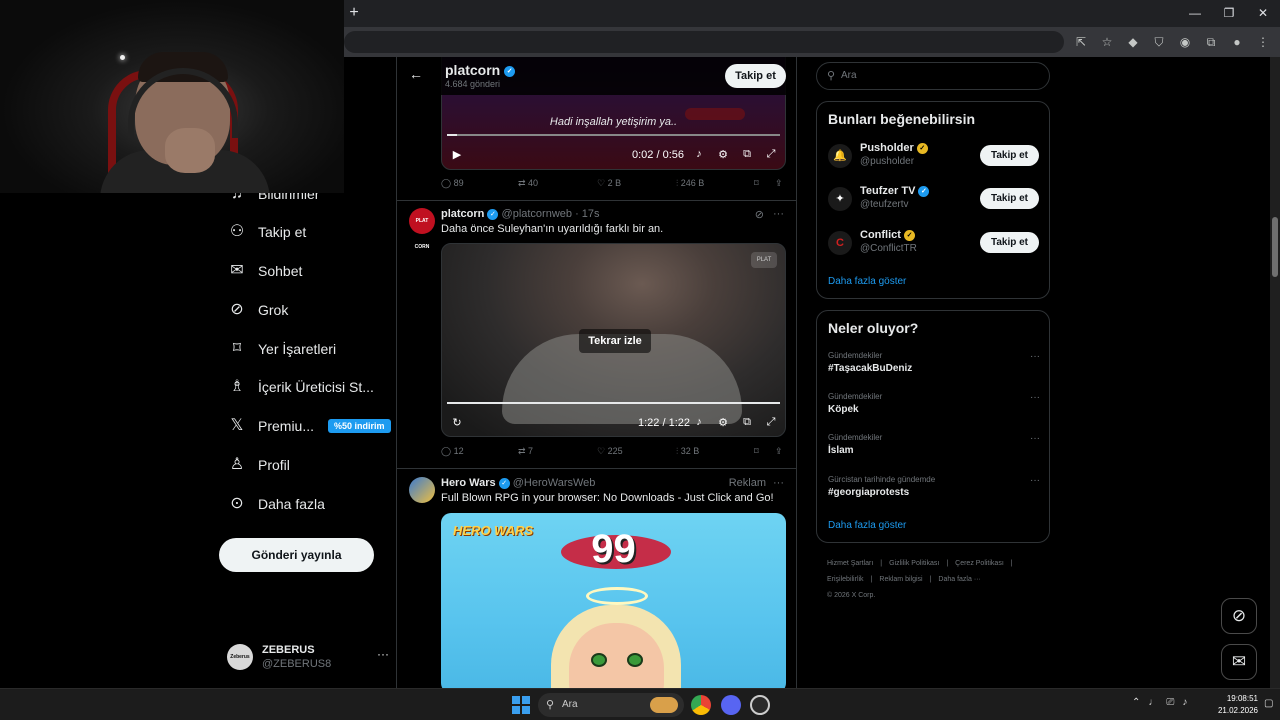 The image size is (1280, 720). What do you see at coordinates (525, 451) in the screenshot?
I see `repost-button: ⇄ 7` at bounding box center [525, 451].